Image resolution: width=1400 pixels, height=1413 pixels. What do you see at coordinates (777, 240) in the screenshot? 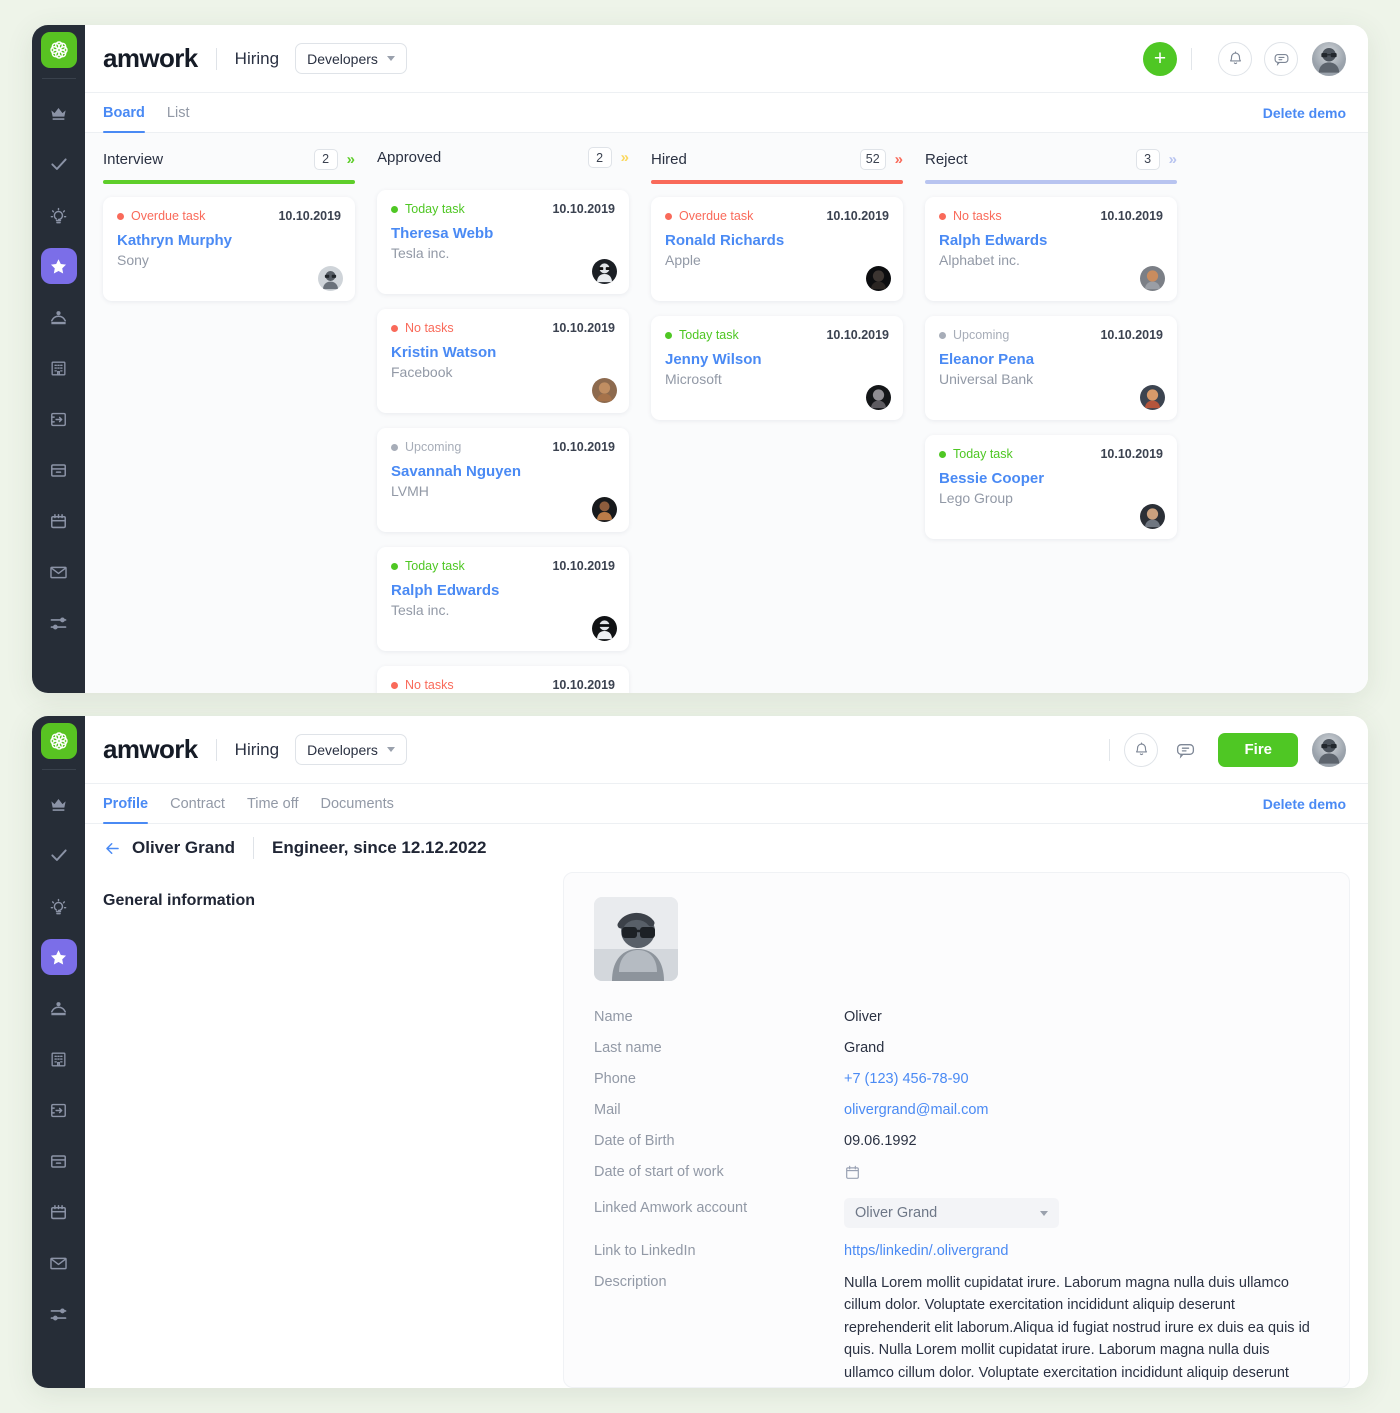
I see `card-candidate-name: Ronald Richards` at bounding box center [777, 240].